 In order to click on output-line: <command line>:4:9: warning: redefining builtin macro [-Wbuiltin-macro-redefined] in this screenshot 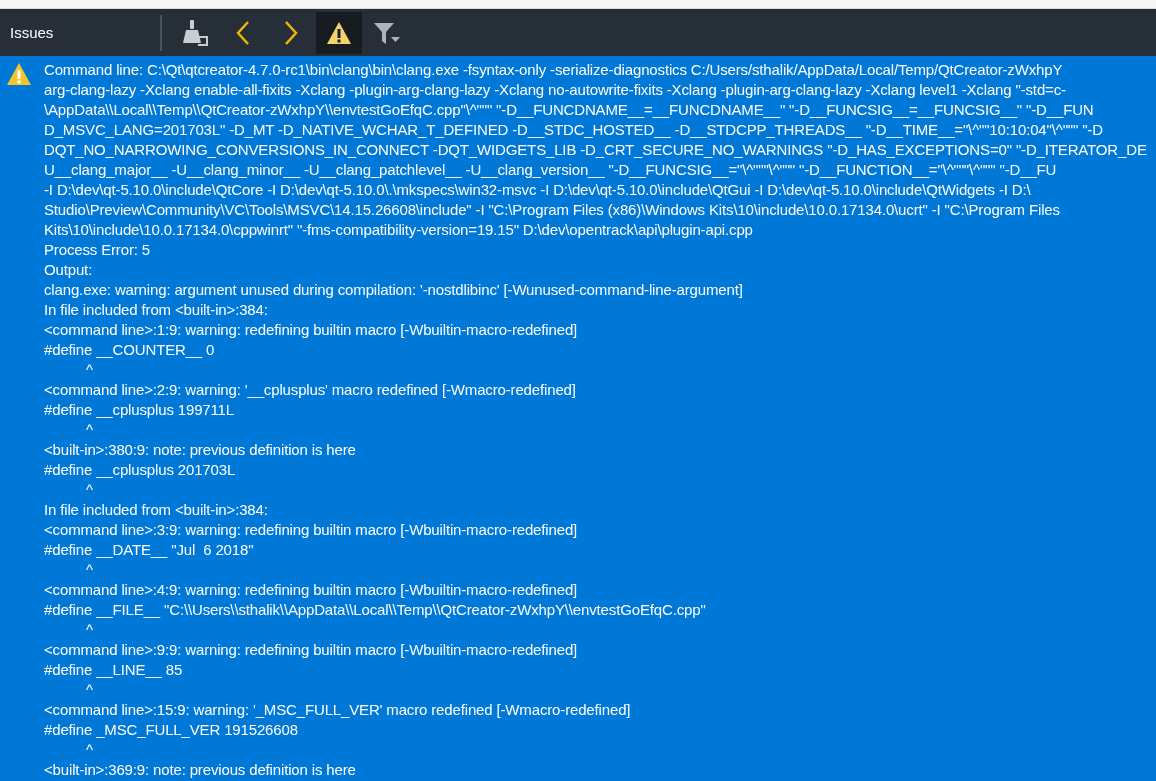, I will do `click(311, 589)`.